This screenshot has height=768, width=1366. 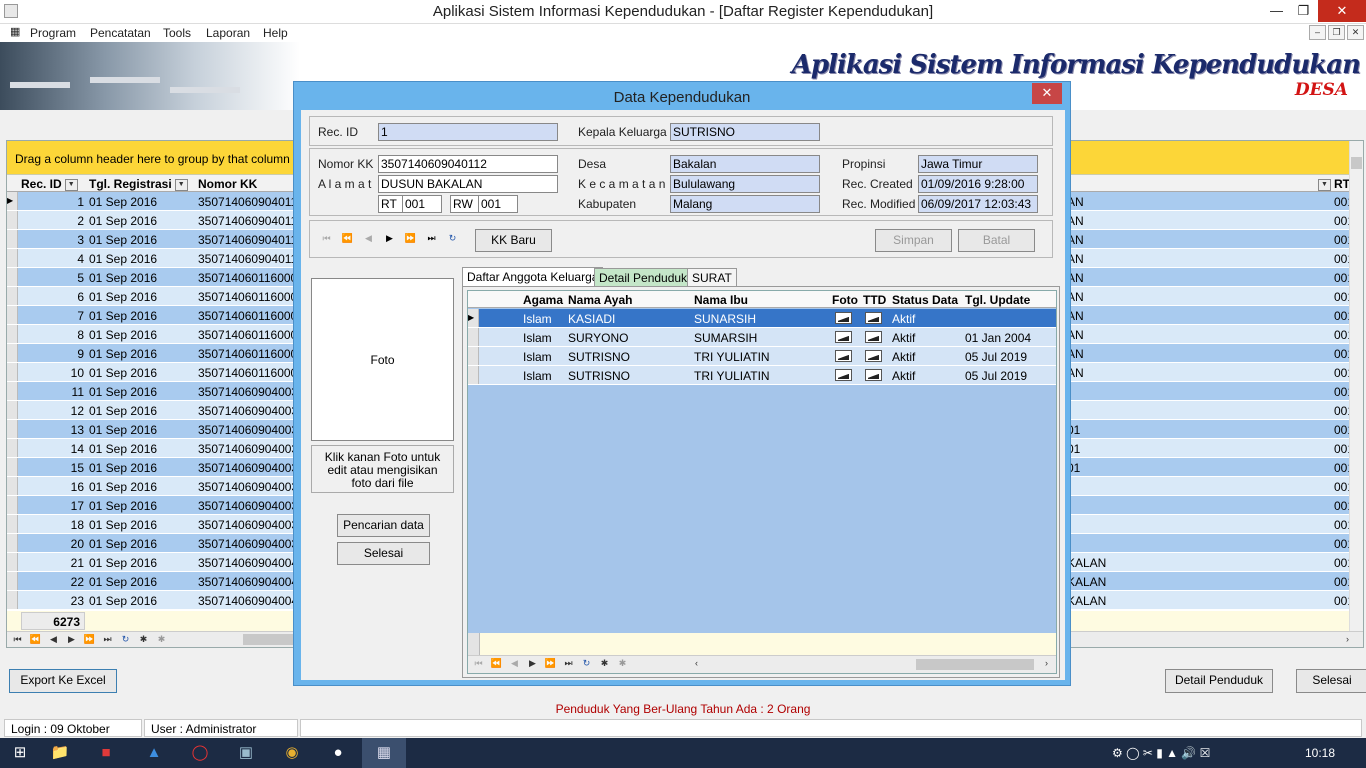 I want to click on col-dropdown: ▼, so click(x=1323, y=184).